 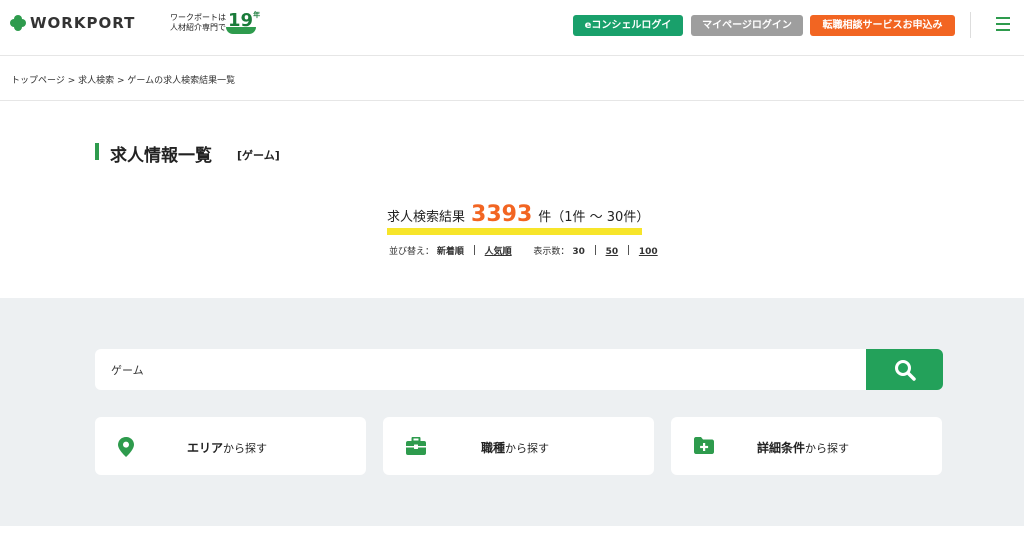 I want to click on search-by-detail-card: 詳細条件から探す, so click(x=806, y=446).